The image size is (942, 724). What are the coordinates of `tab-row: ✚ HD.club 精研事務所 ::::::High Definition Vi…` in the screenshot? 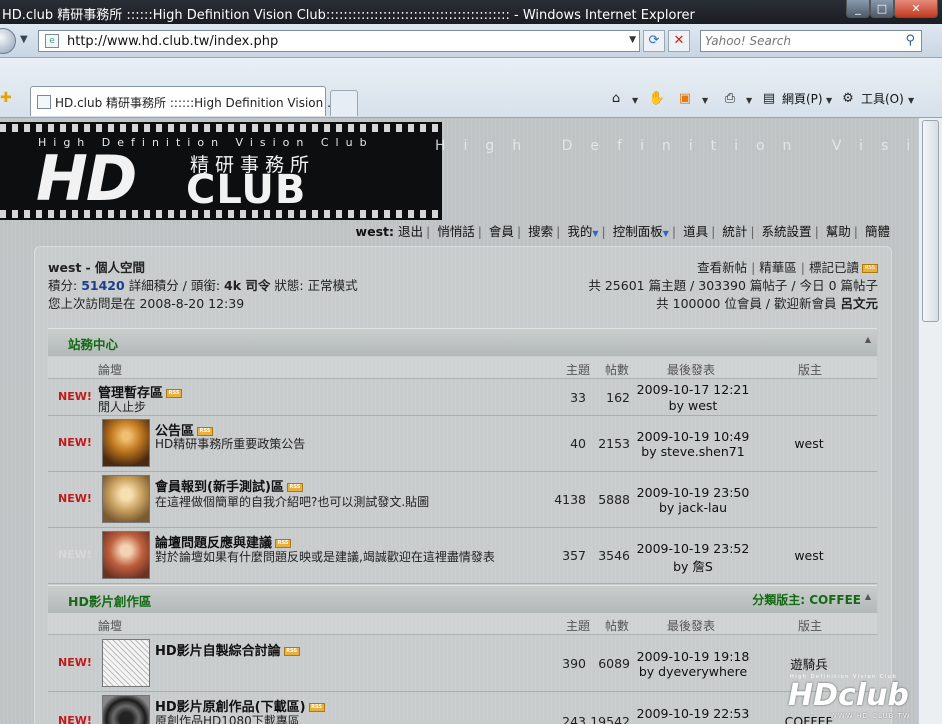 It's located at (471, 88).